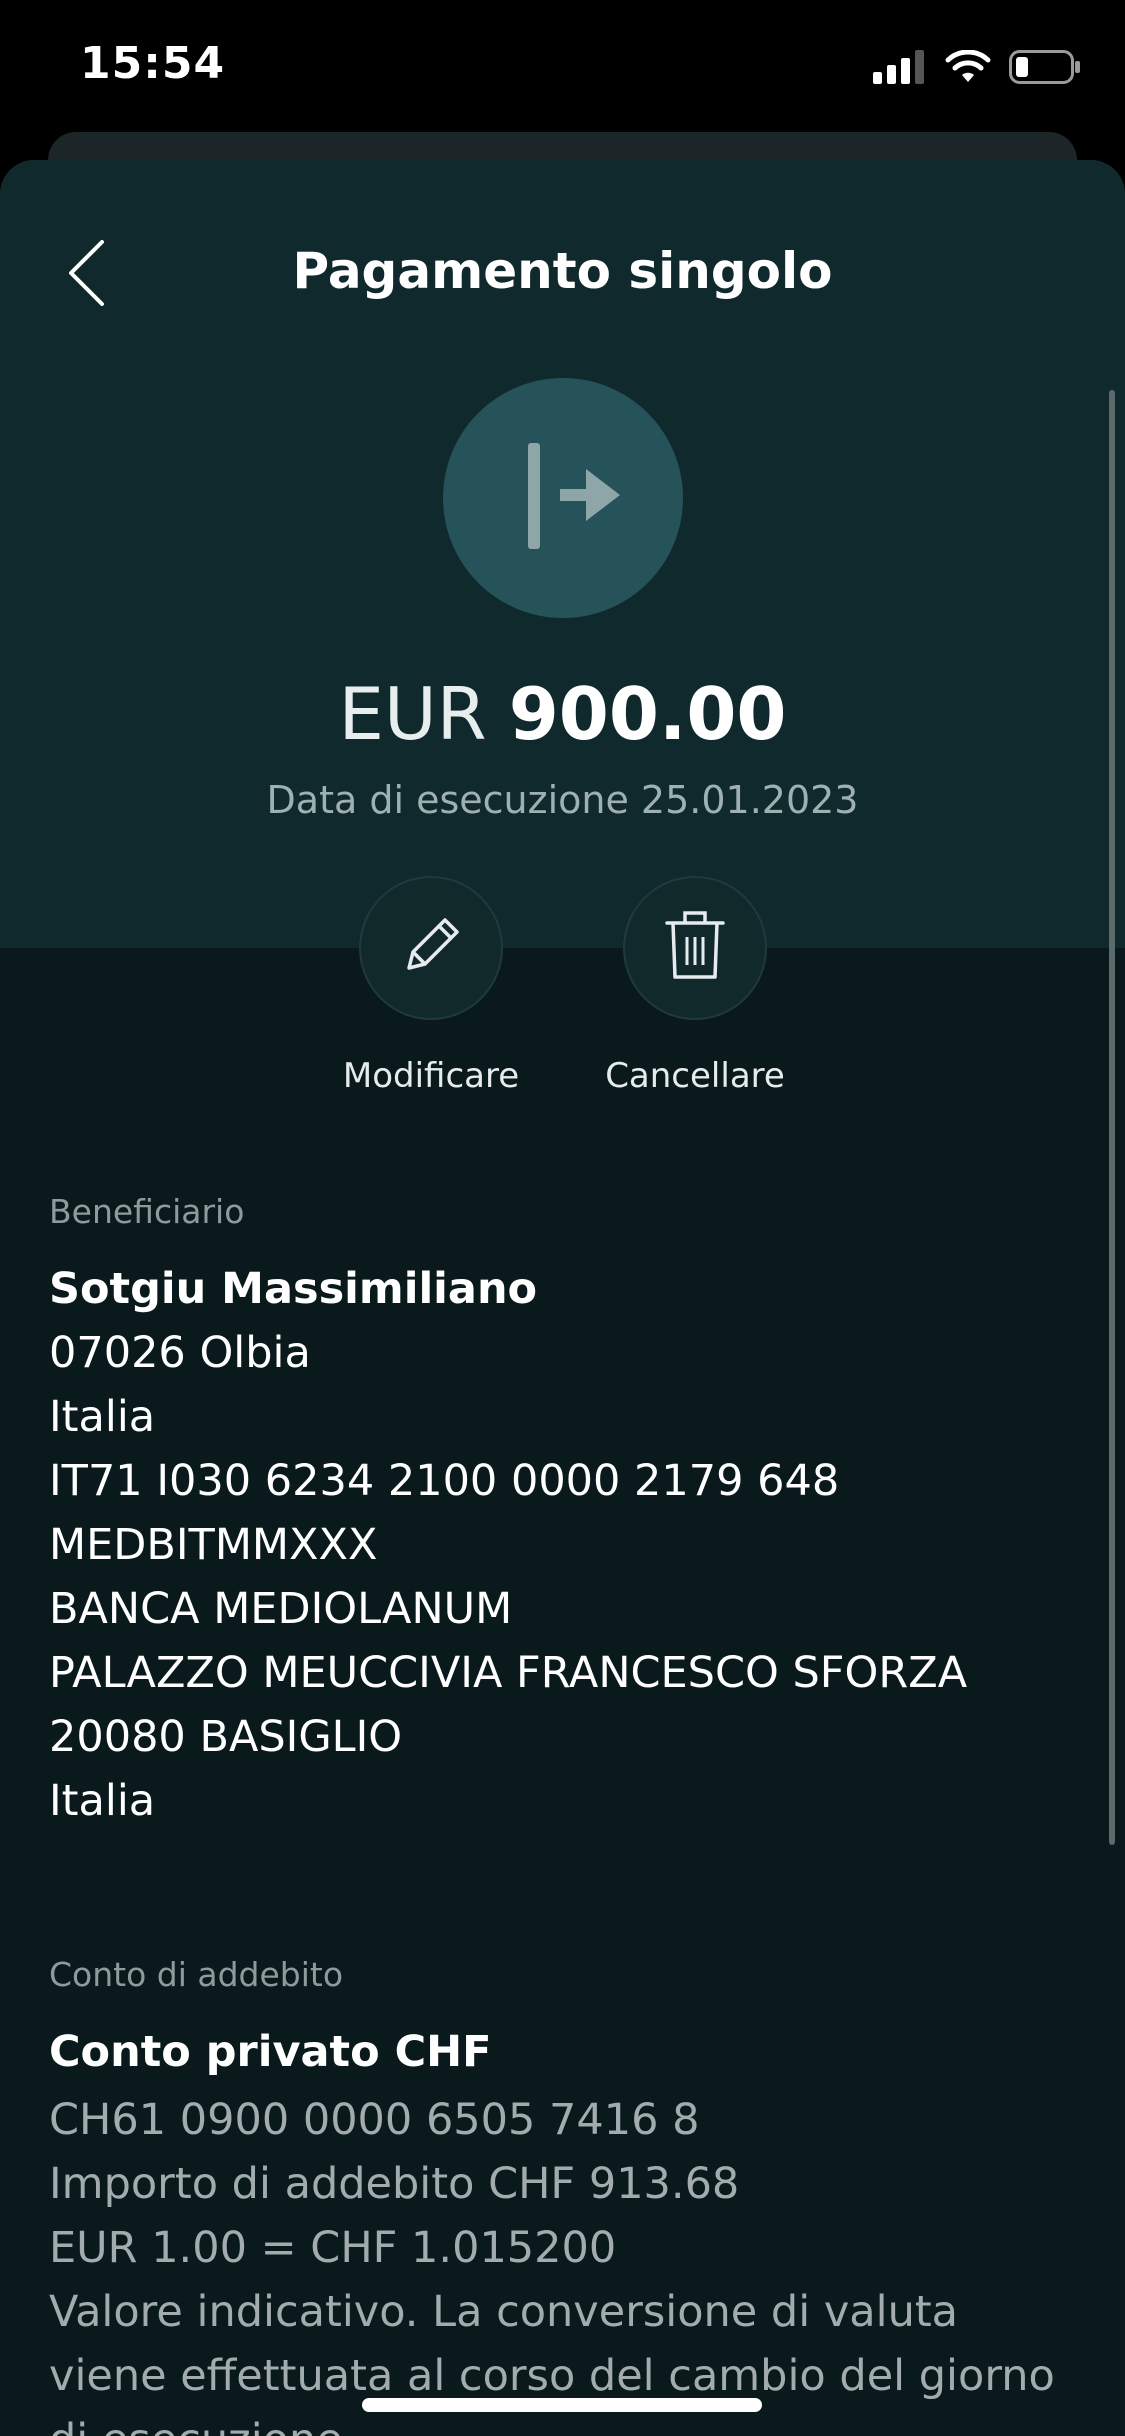 Image resolution: width=1125 pixels, height=2436 pixels. What do you see at coordinates (226, 1737) in the screenshot?
I see `beneficiary-bank-city: 20080 BASIGLIO` at bounding box center [226, 1737].